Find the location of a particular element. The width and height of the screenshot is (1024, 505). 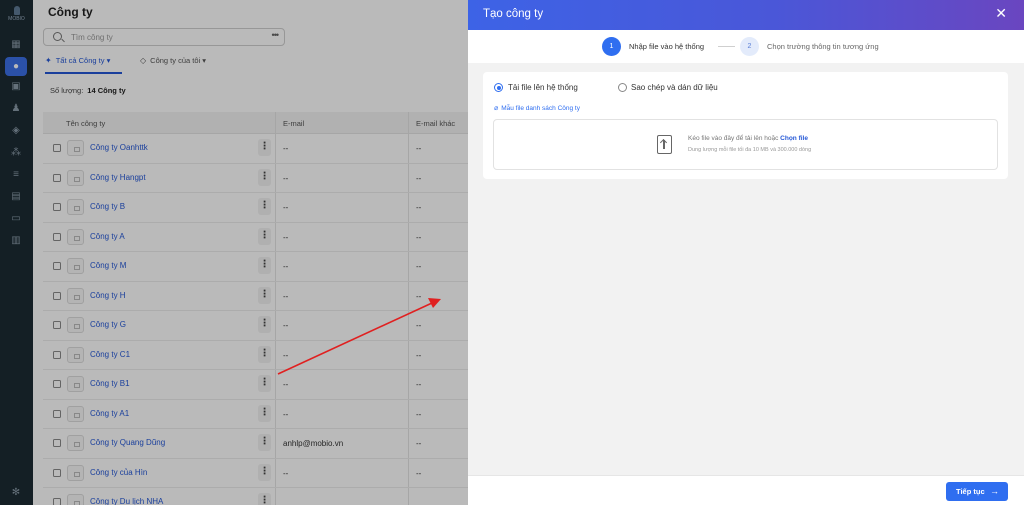

step-2-label: Chọn trường thông tin tương ứng is located at coordinates (823, 46).